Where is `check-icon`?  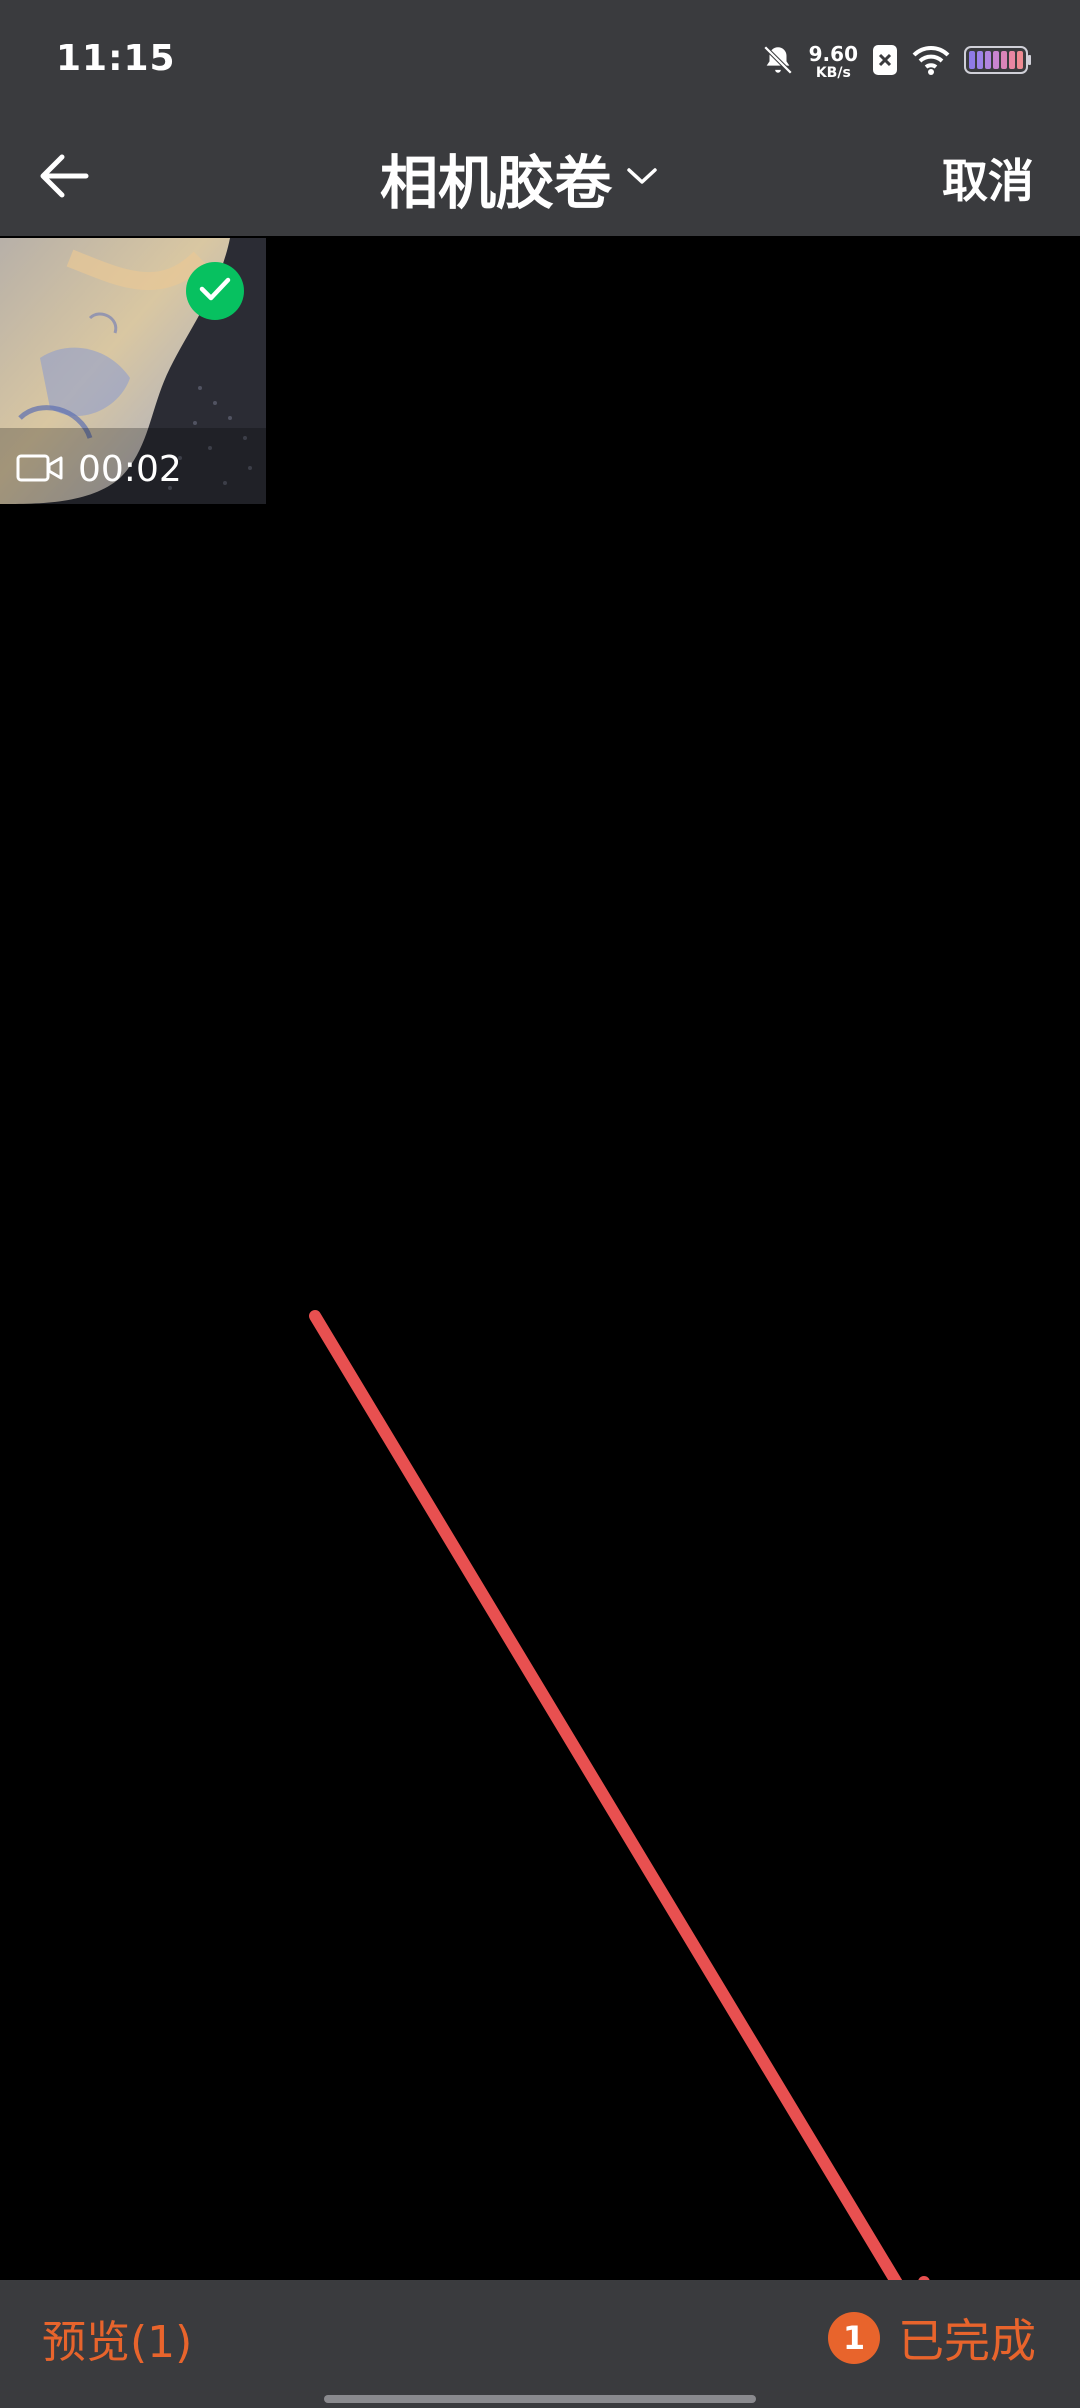
check-icon is located at coordinates (215, 291).